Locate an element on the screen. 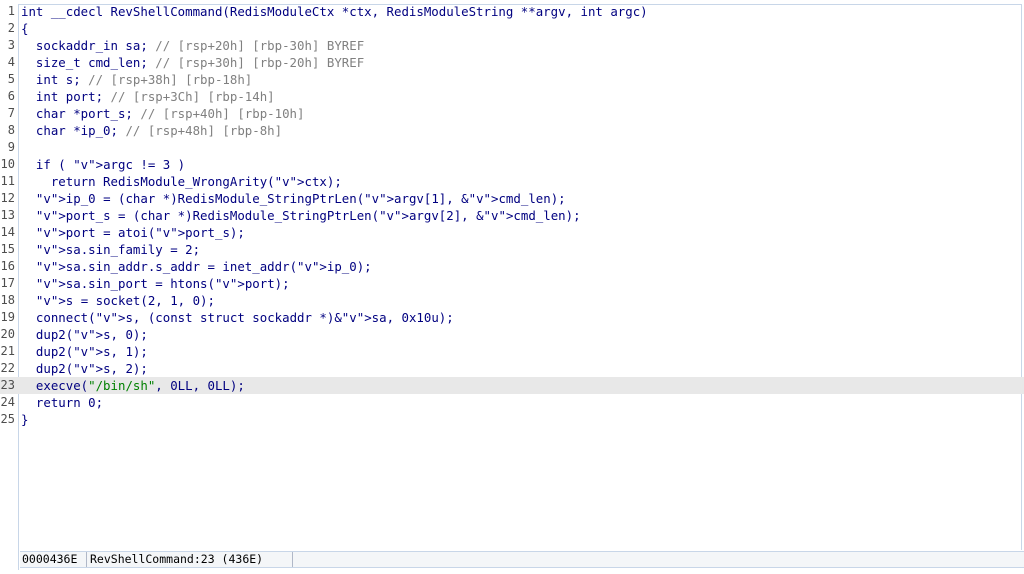 This screenshot has width=1024, height=574. line-number: 8 is located at coordinates (11, 130).